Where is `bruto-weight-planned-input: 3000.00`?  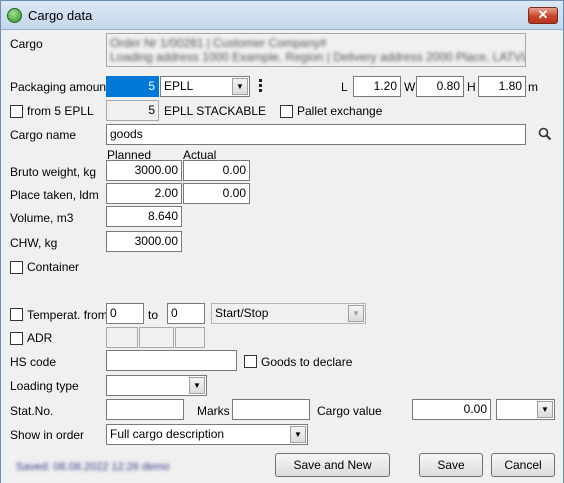
bruto-weight-planned-input: 3000.00 is located at coordinates (144, 170).